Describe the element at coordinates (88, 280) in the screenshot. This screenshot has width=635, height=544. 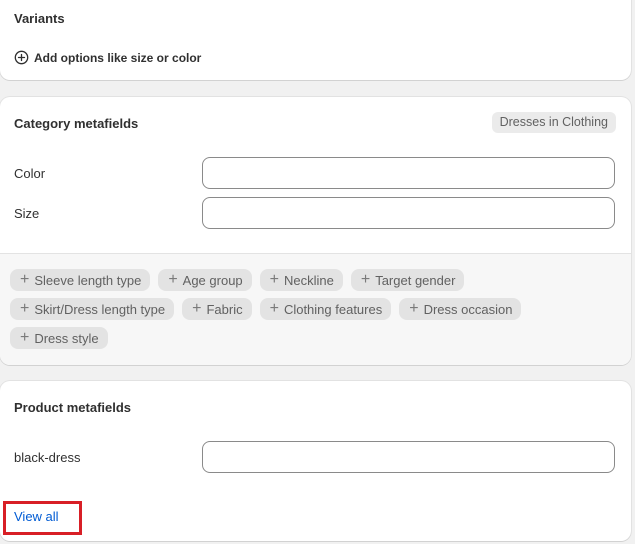
I see `chip-label: Sleeve length type` at that location.